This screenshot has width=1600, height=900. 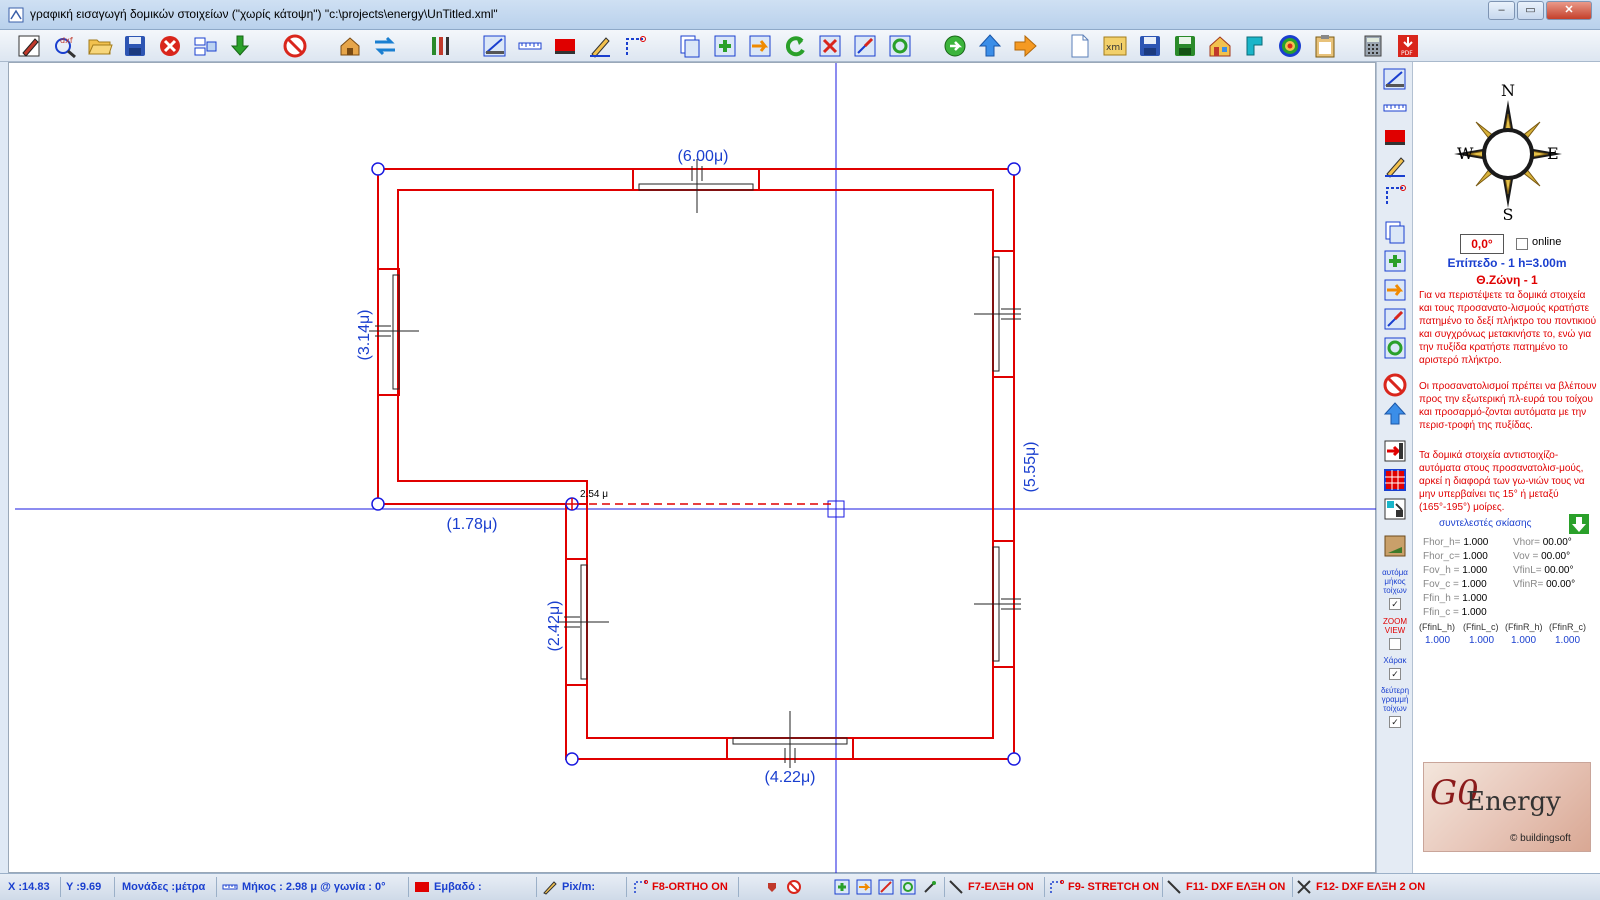 I want to click on calculator-icon, so click(x=1373, y=46).